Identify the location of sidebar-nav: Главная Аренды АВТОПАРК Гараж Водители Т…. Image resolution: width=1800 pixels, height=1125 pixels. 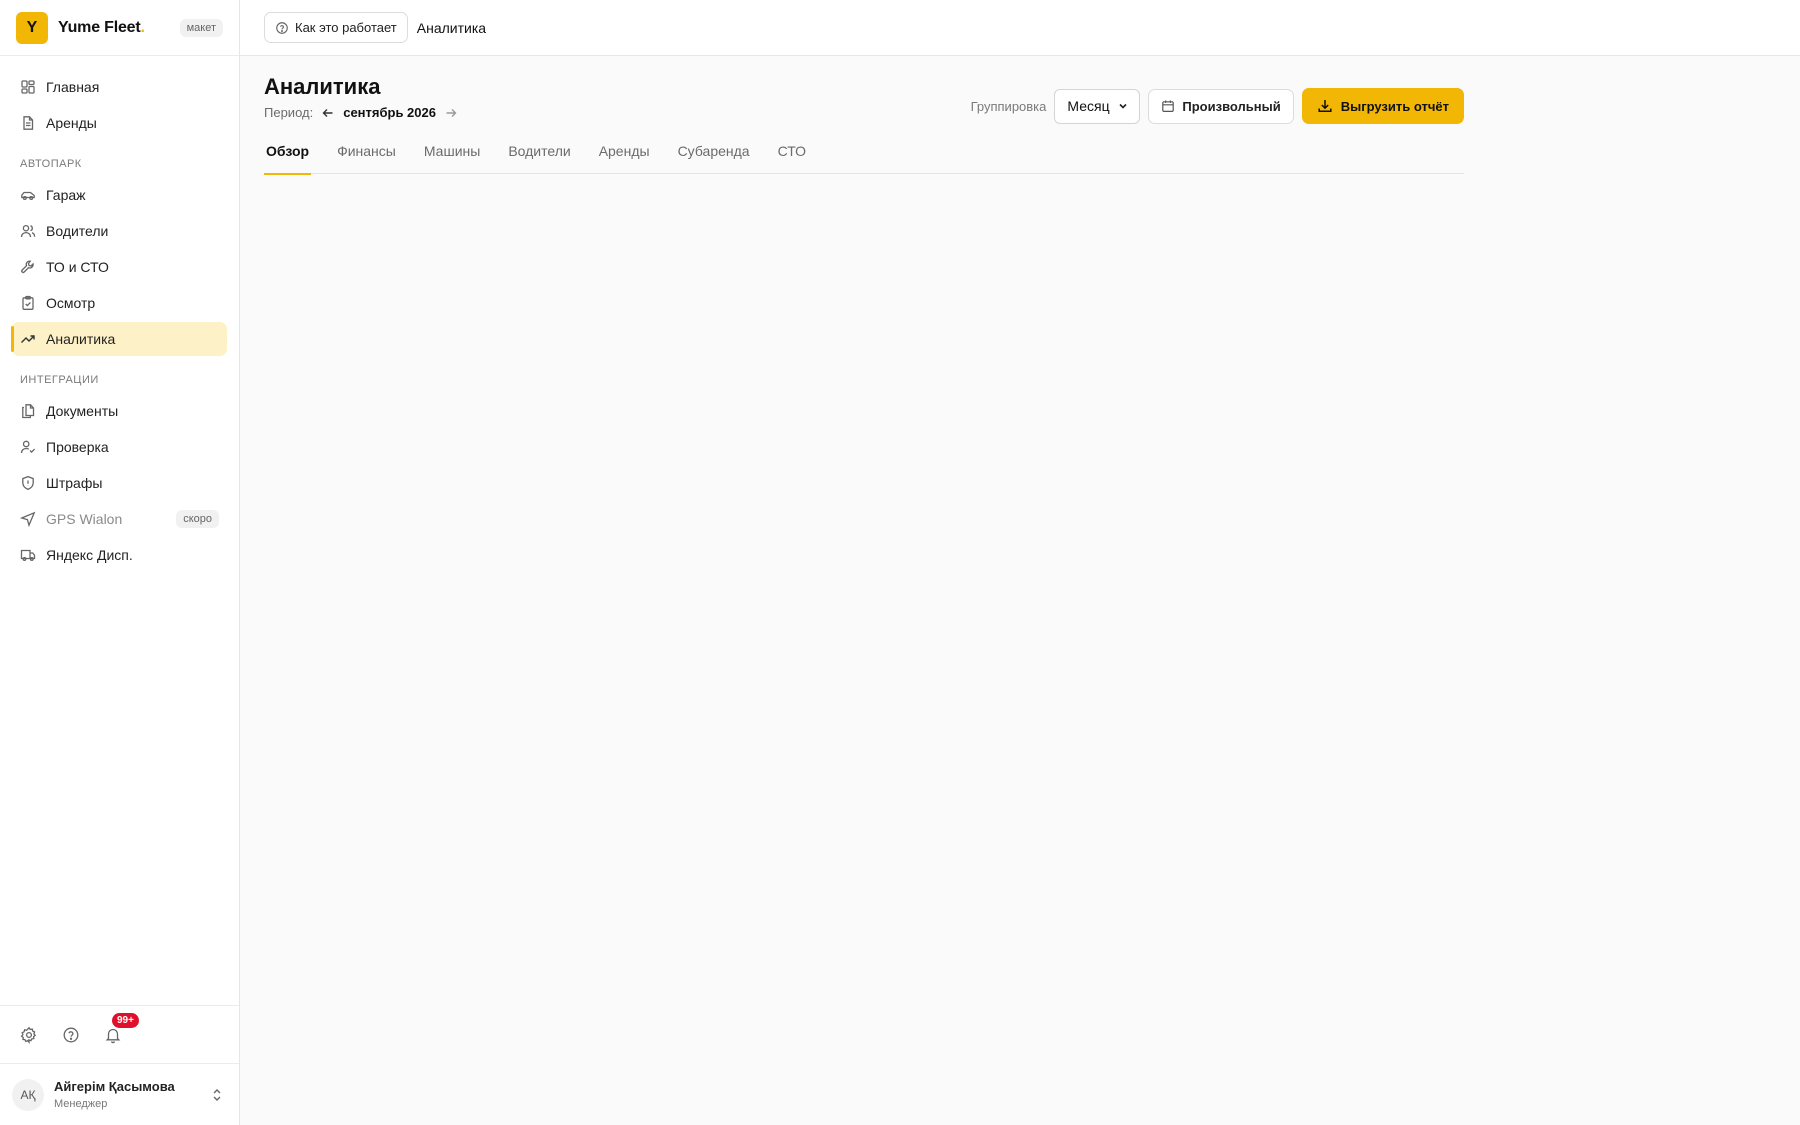
(119, 314).